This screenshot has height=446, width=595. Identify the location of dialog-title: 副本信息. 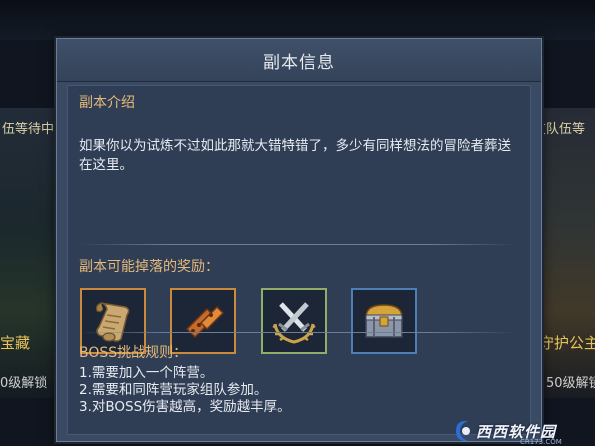
(299, 62).